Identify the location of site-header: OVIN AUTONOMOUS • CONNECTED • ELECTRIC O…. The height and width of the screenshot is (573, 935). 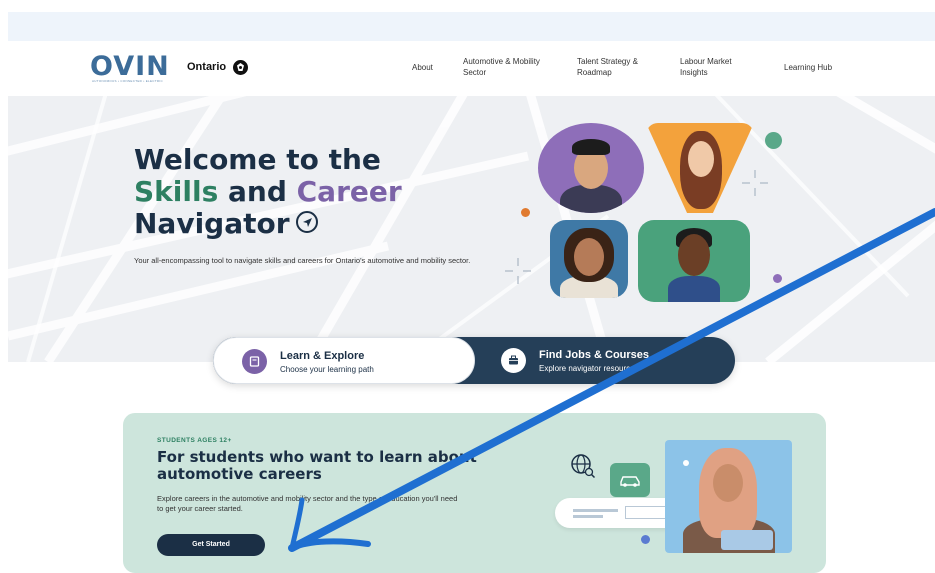
(467, 68).